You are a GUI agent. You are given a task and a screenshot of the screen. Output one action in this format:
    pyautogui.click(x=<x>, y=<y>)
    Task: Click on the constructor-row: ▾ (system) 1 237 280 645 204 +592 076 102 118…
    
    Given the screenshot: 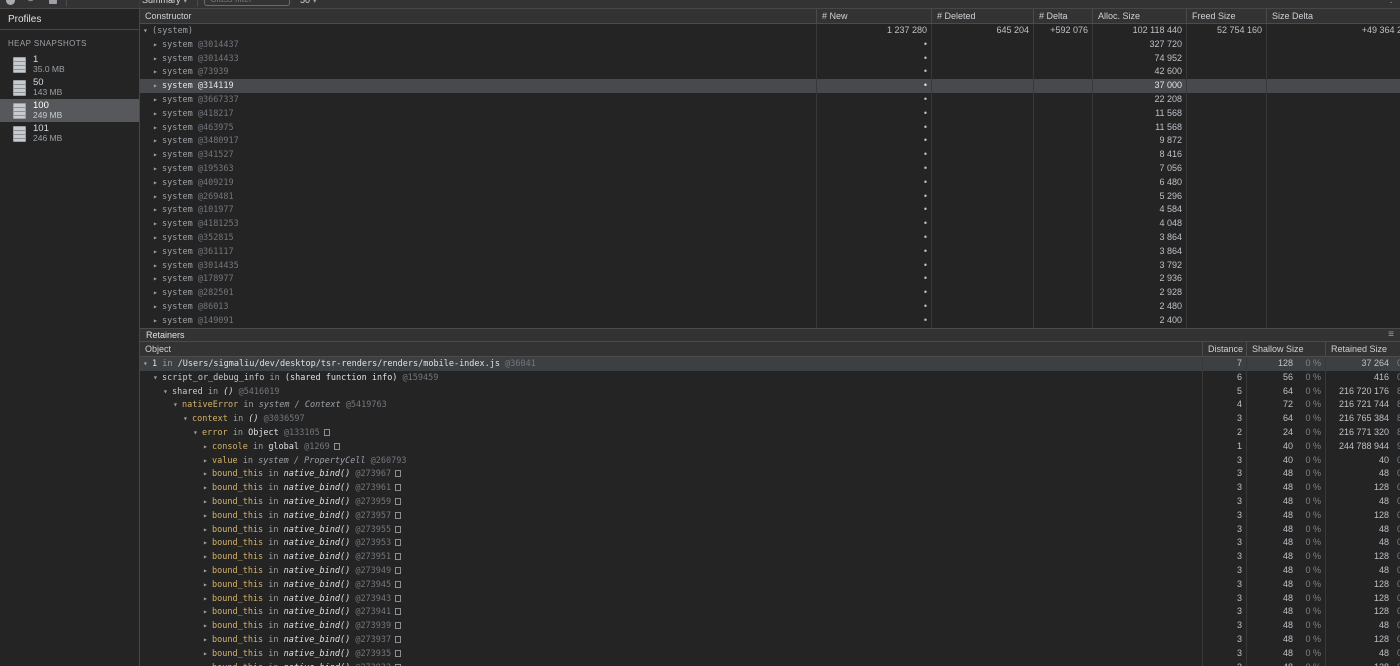 What is the action you would take?
    pyautogui.click(x=770, y=31)
    